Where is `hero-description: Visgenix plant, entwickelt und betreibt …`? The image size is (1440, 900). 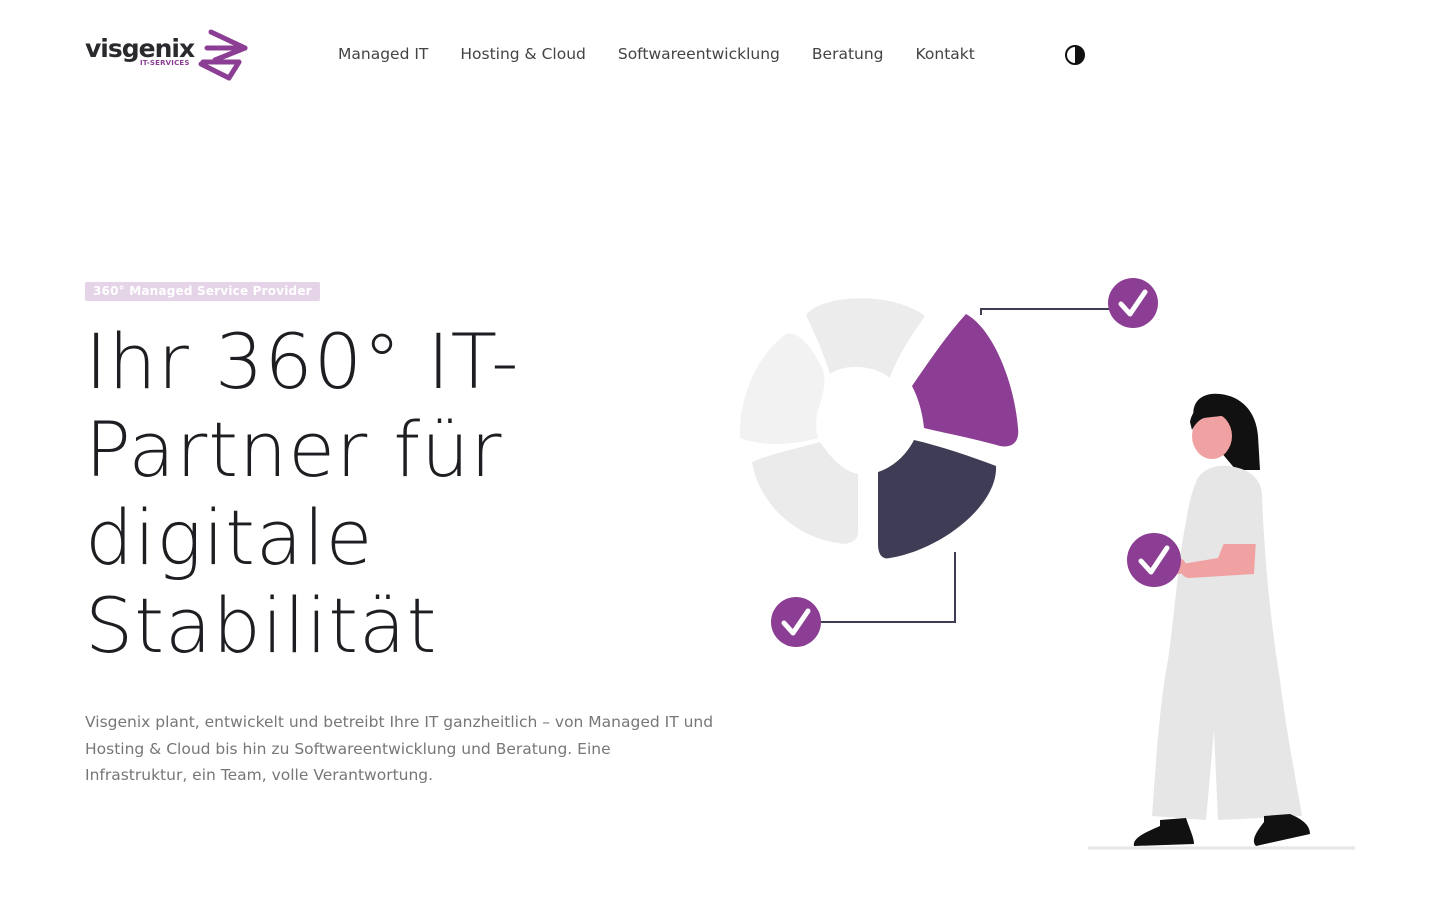
hero-description: Visgenix plant, entwickelt und betreibt … is located at coordinates (399, 748).